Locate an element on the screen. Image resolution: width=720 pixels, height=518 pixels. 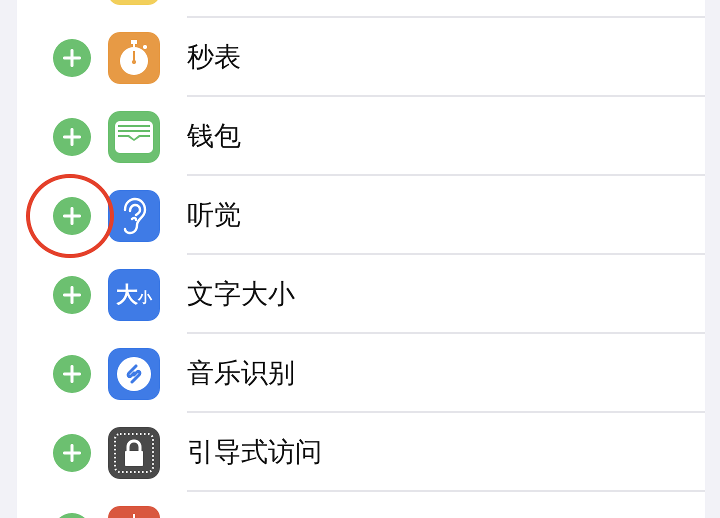
control-label: 引导式访问 is located at coordinates (254, 453).